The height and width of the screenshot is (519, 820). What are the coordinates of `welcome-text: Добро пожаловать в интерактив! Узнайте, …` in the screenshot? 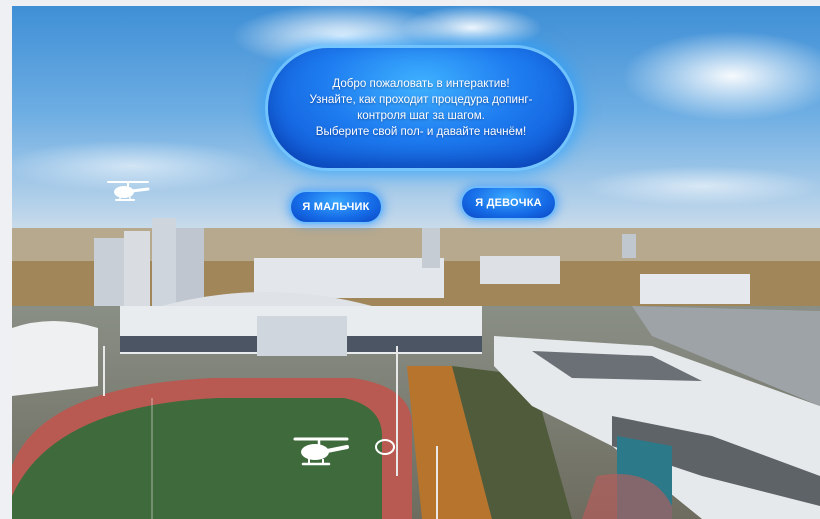 It's located at (421, 108).